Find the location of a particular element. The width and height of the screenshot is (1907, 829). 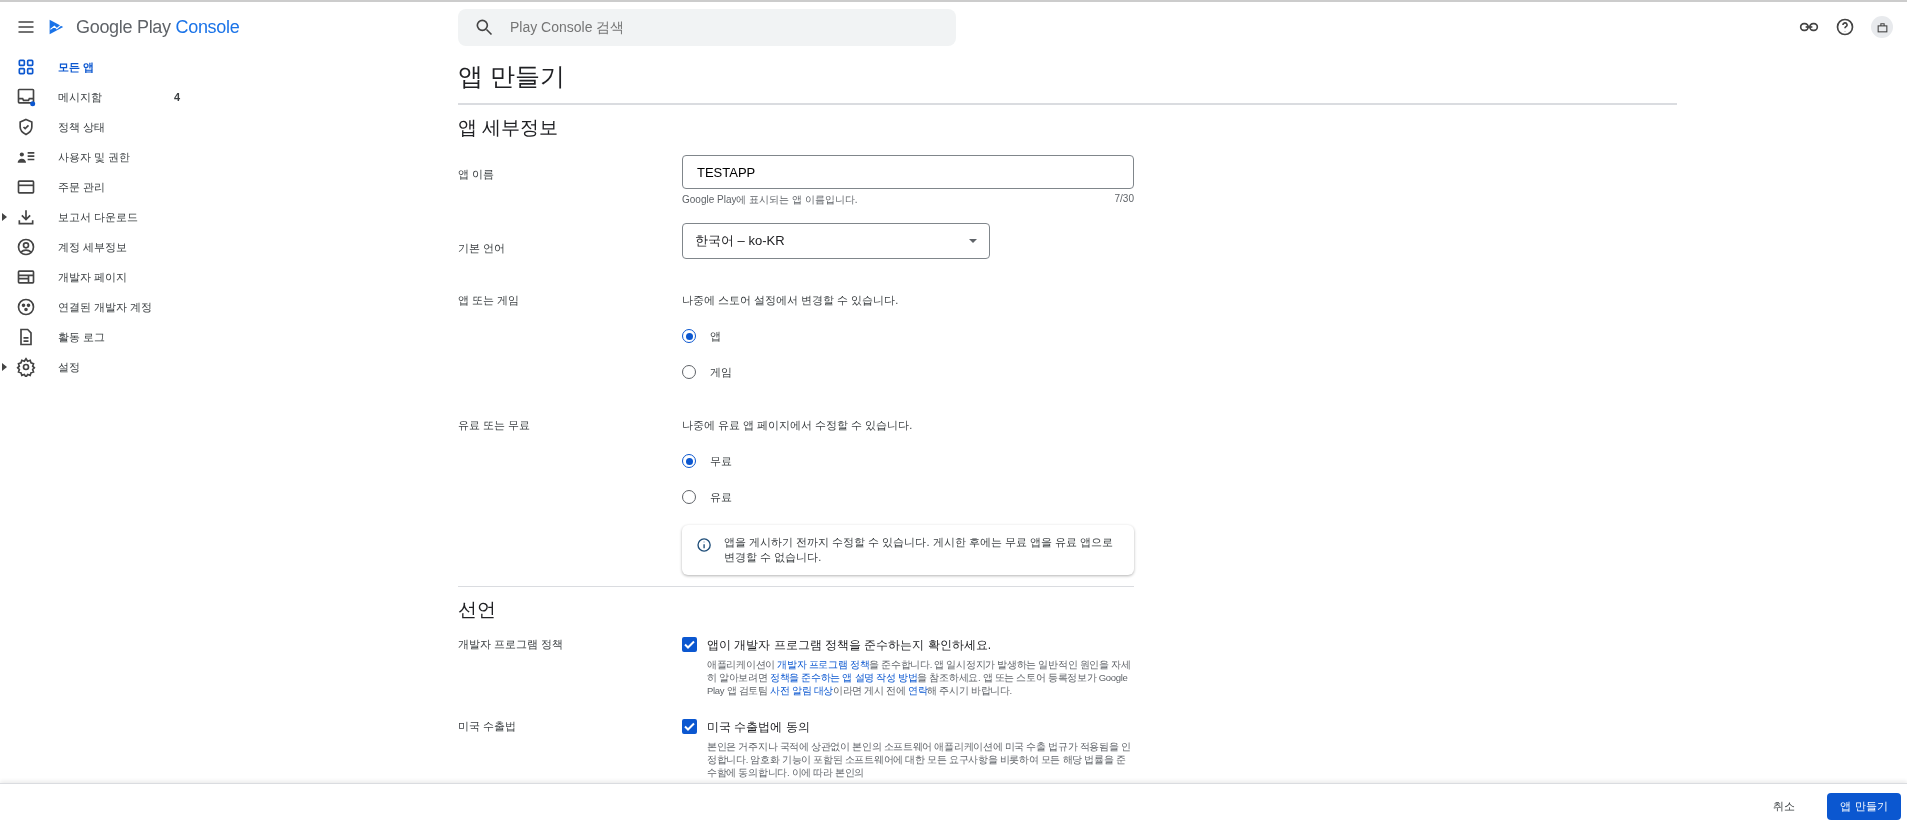

sidebar-item: 계정 세부정보 is located at coordinates (229, 247).